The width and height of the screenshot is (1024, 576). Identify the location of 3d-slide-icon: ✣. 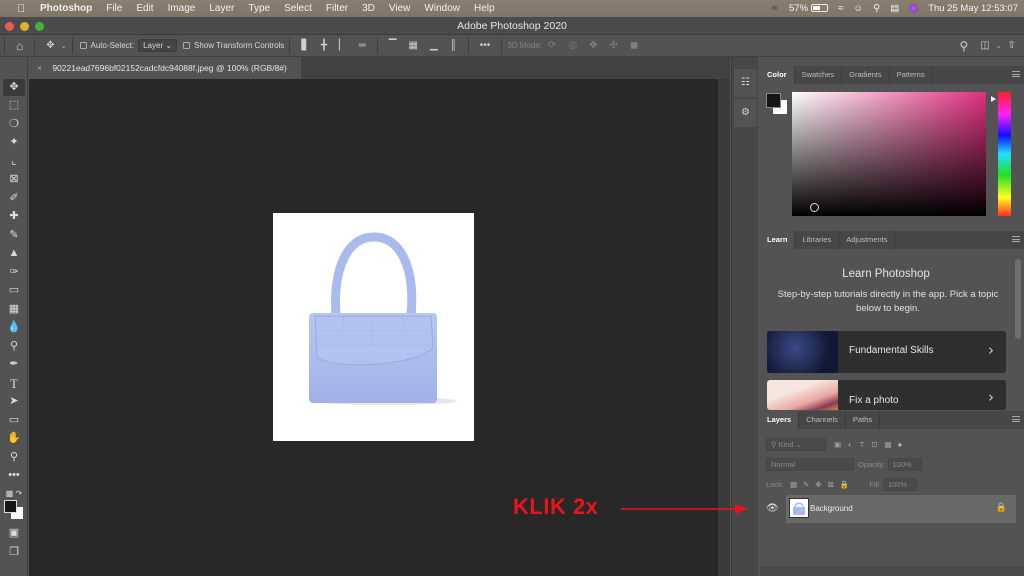
(614, 45).